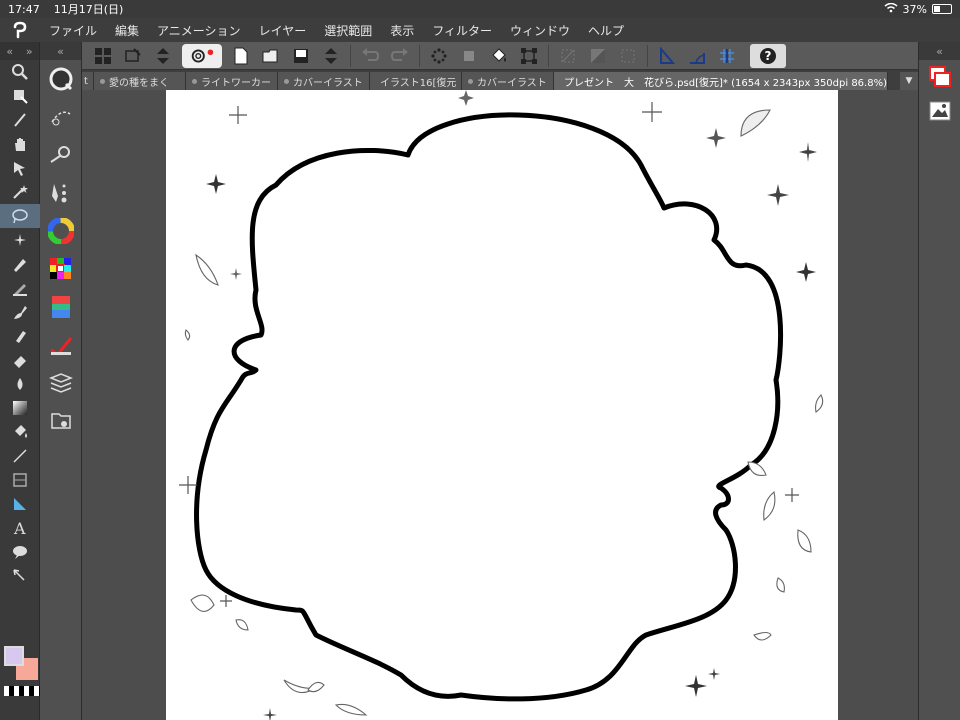 The width and height of the screenshot is (960, 720). Describe the element at coordinates (20, 408) in the screenshot. I see `gradient-tool-icon` at that location.